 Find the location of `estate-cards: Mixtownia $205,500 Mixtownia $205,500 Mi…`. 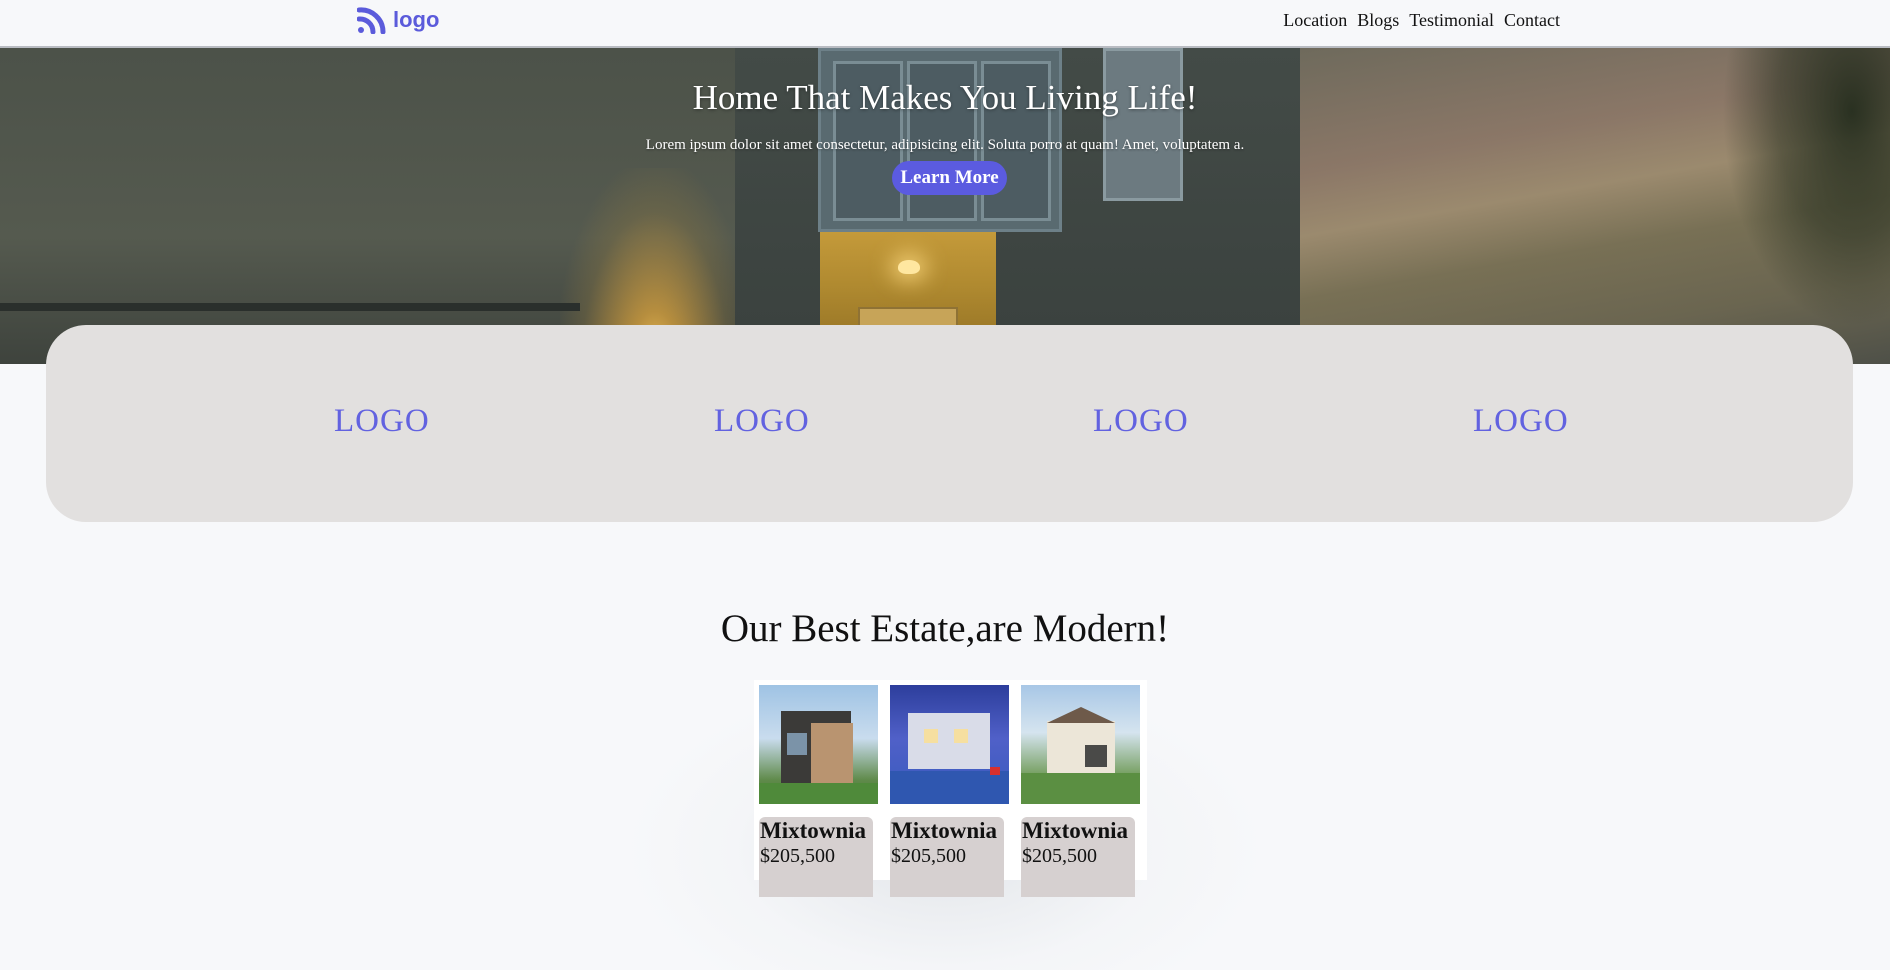

estate-cards: Mixtownia $205,500 Mixtownia $205,500 Mi… is located at coordinates (950, 788).